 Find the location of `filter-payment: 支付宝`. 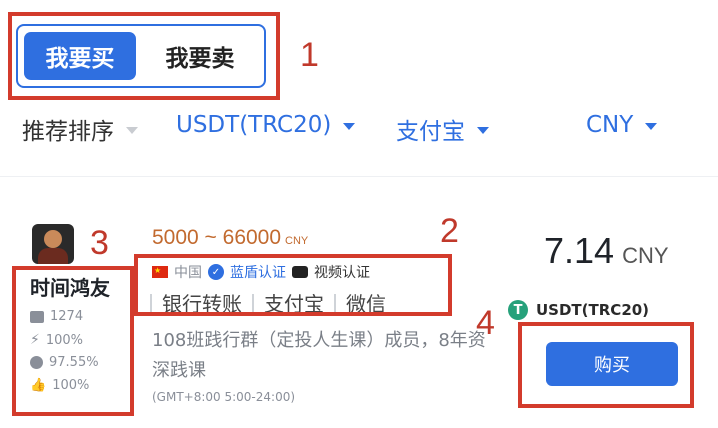

filter-payment: 支付宝 is located at coordinates (442, 129).